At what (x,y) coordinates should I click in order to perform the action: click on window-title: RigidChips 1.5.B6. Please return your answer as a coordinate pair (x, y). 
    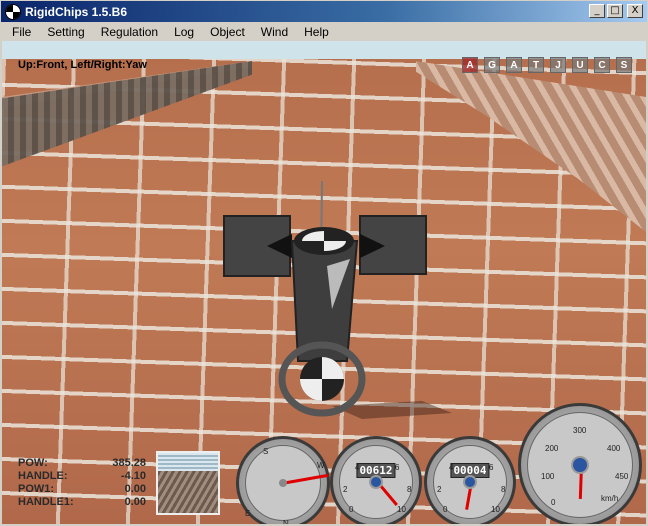
    Looking at the image, I should click on (76, 11).